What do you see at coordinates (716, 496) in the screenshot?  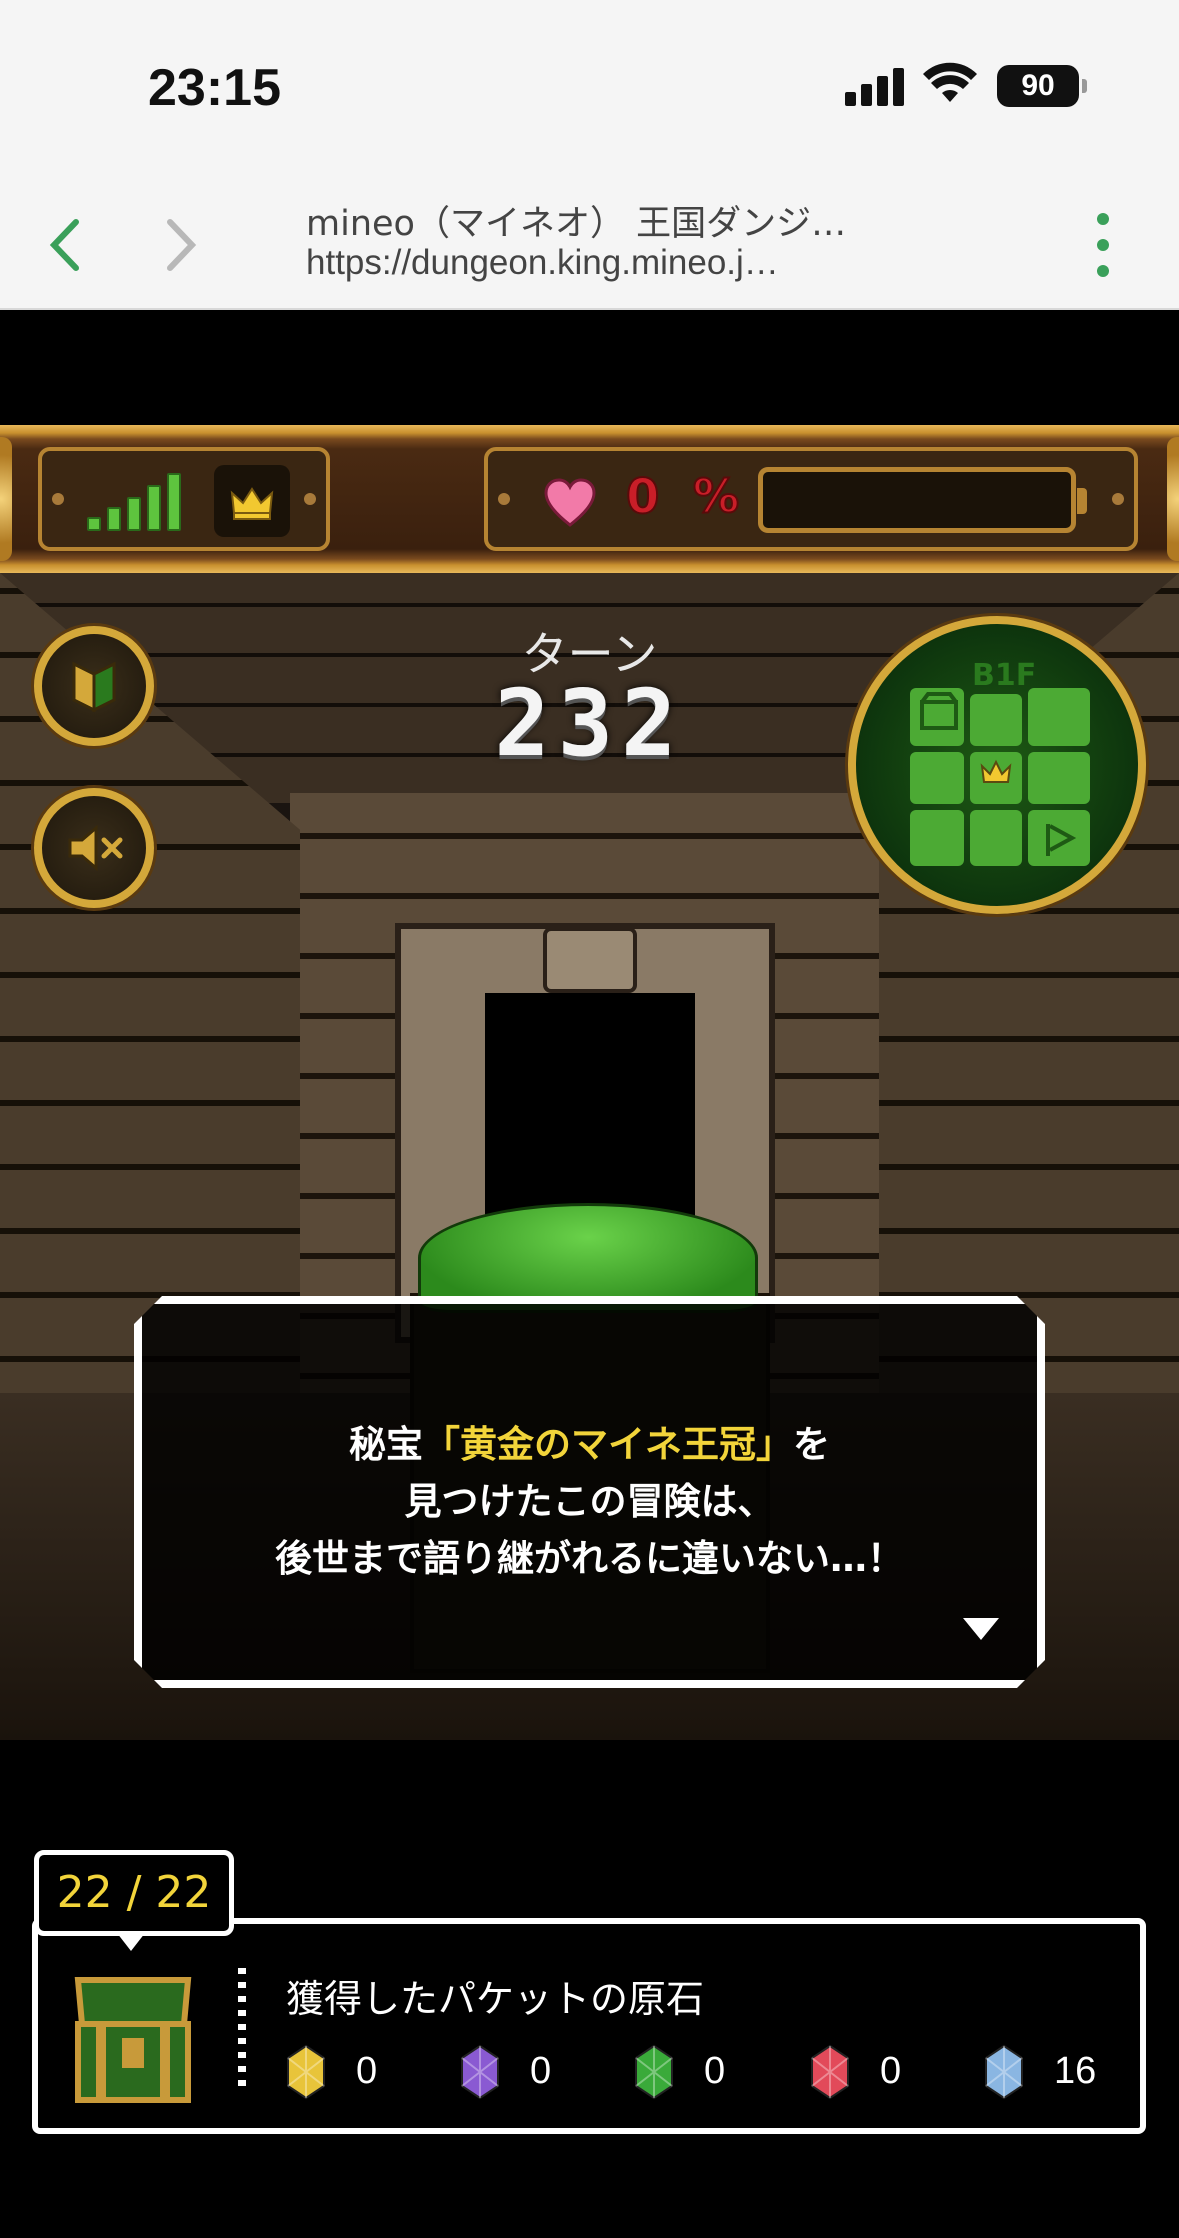 I see `hp-unit: %` at bounding box center [716, 496].